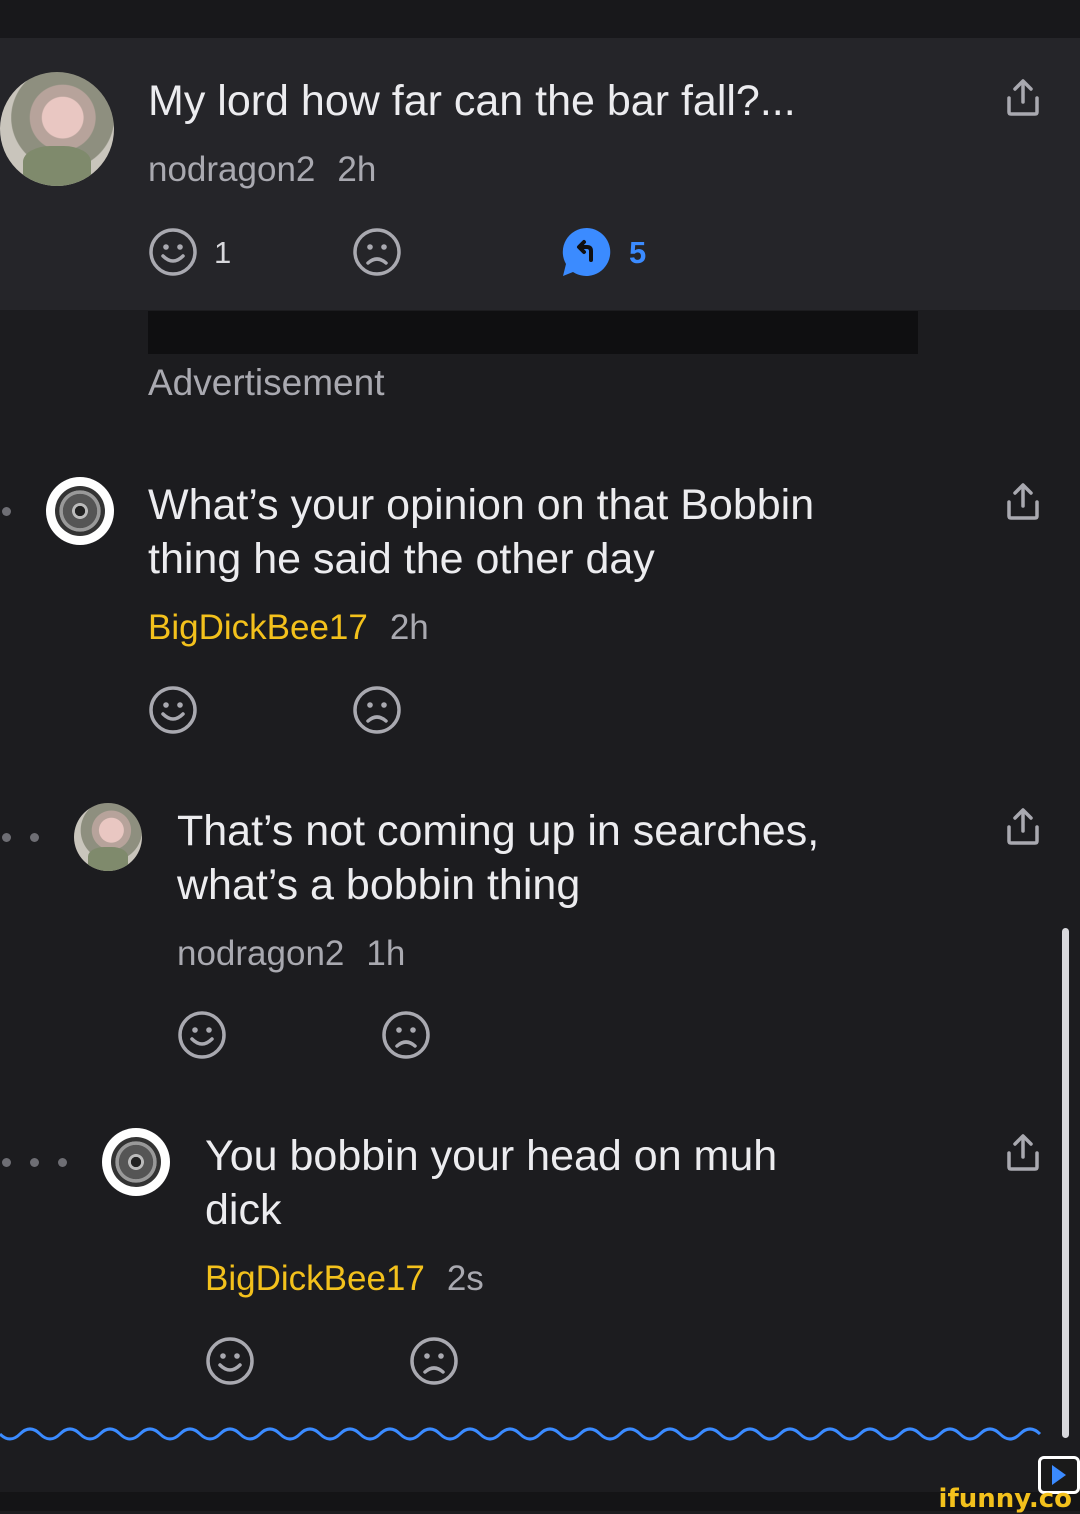 The width and height of the screenshot is (1080, 1514). I want to click on bottom-bar, so click(540, 1501).